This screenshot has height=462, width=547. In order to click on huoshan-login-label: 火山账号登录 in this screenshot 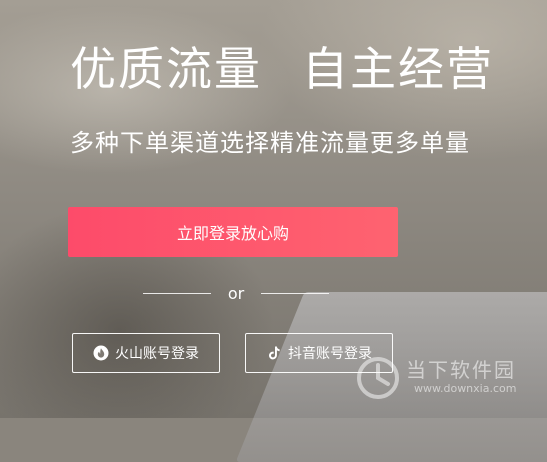, I will do `click(157, 354)`.